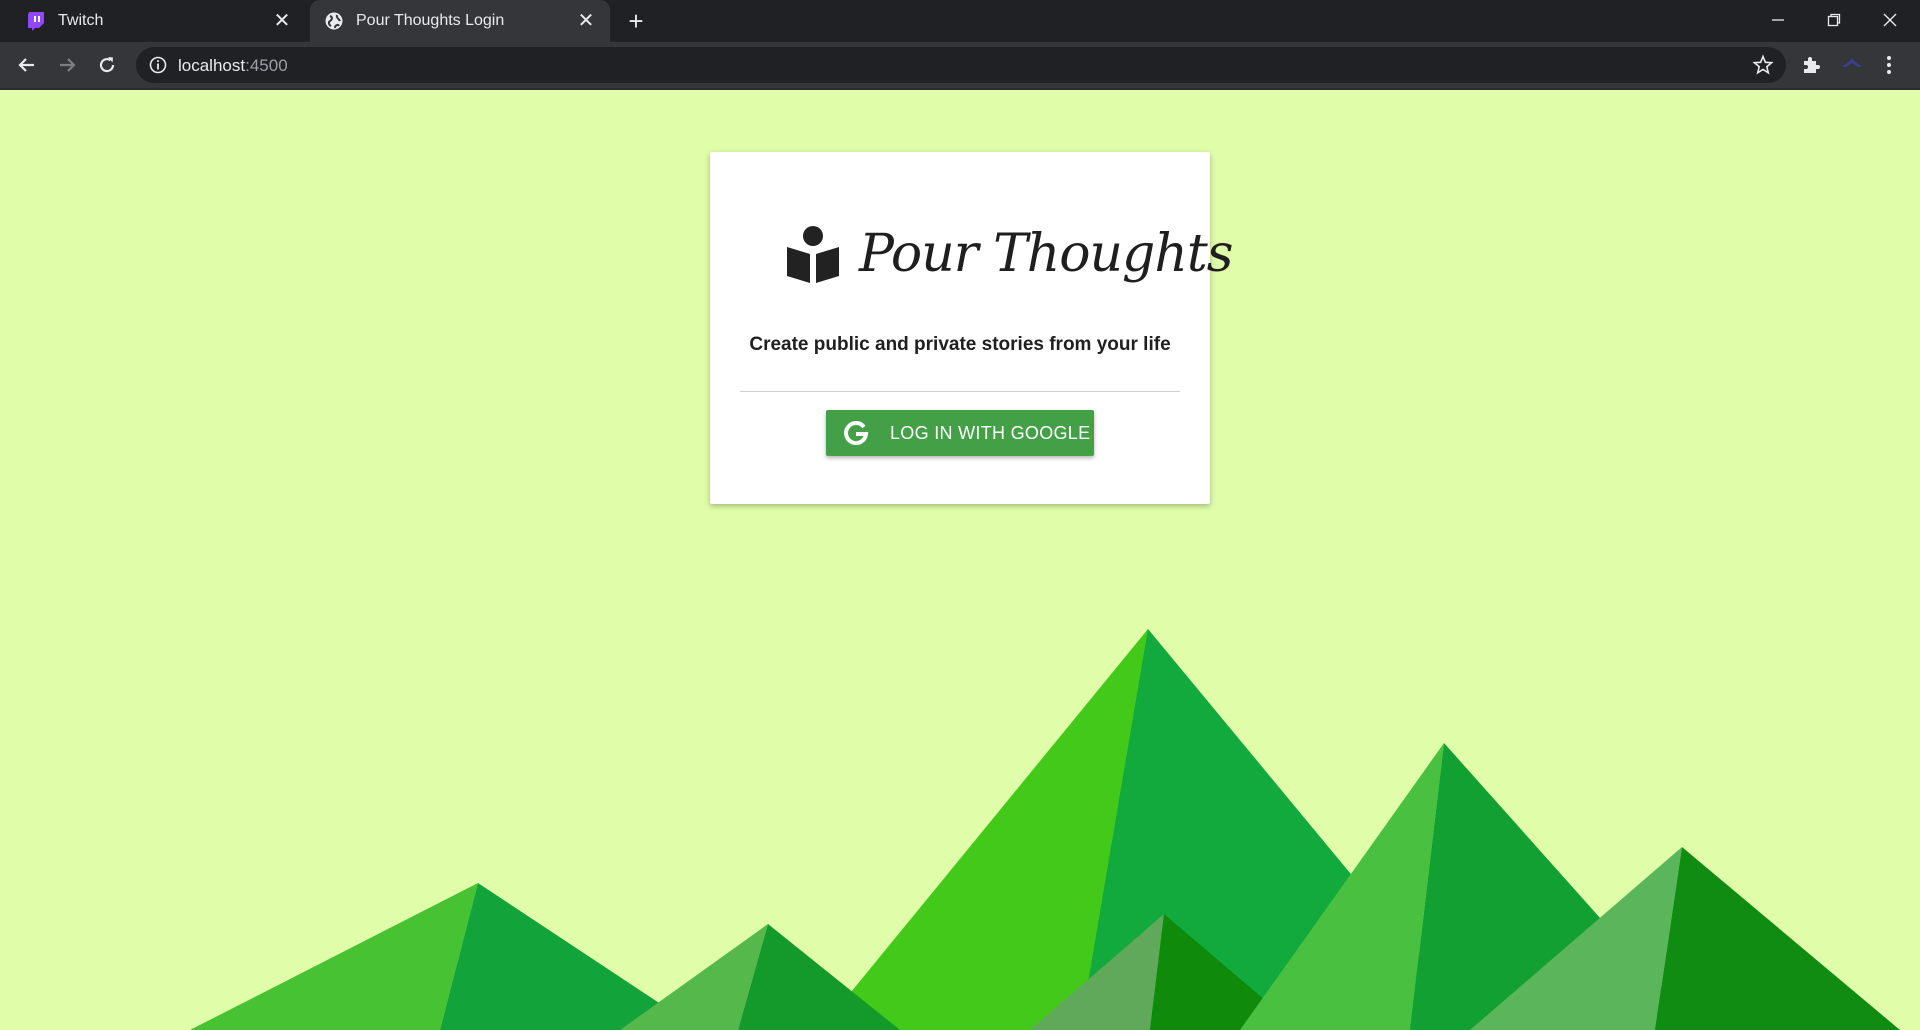  I want to click on brand-logo: Pour Thoughts, so click(1009, 254).